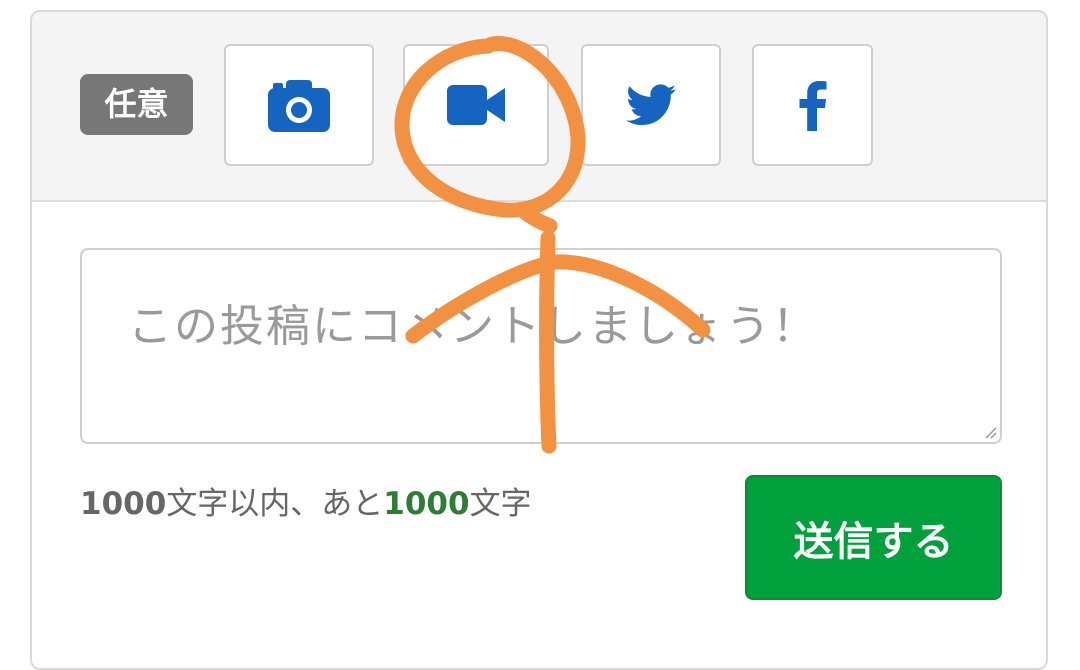  What do you see at coordinates (500, 504) in the screenshot?
I see `chars-remaining-suffix: 文字` at bounding box center [500, 504].